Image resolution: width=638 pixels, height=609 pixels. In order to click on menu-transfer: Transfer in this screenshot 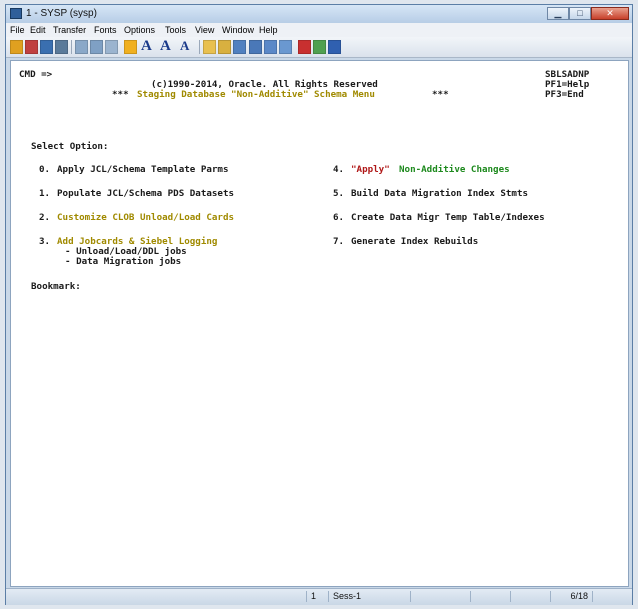, I will do `click(69, 30)`.